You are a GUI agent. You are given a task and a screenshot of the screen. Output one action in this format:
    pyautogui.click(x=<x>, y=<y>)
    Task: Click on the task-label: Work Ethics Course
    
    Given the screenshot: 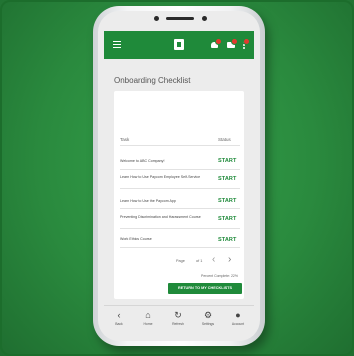 What is the action you would take?
    pyautogui.click(x=136, y=239)
    